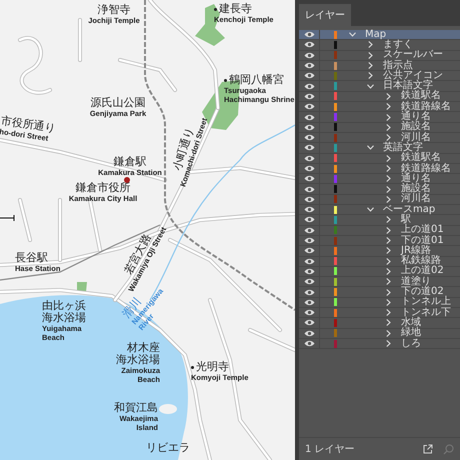 The height and width of the screenshot is (460, 460). Describe the element at coordinates (379, 127) in the screenshot. I see `layer-row: 施設名` at that location.